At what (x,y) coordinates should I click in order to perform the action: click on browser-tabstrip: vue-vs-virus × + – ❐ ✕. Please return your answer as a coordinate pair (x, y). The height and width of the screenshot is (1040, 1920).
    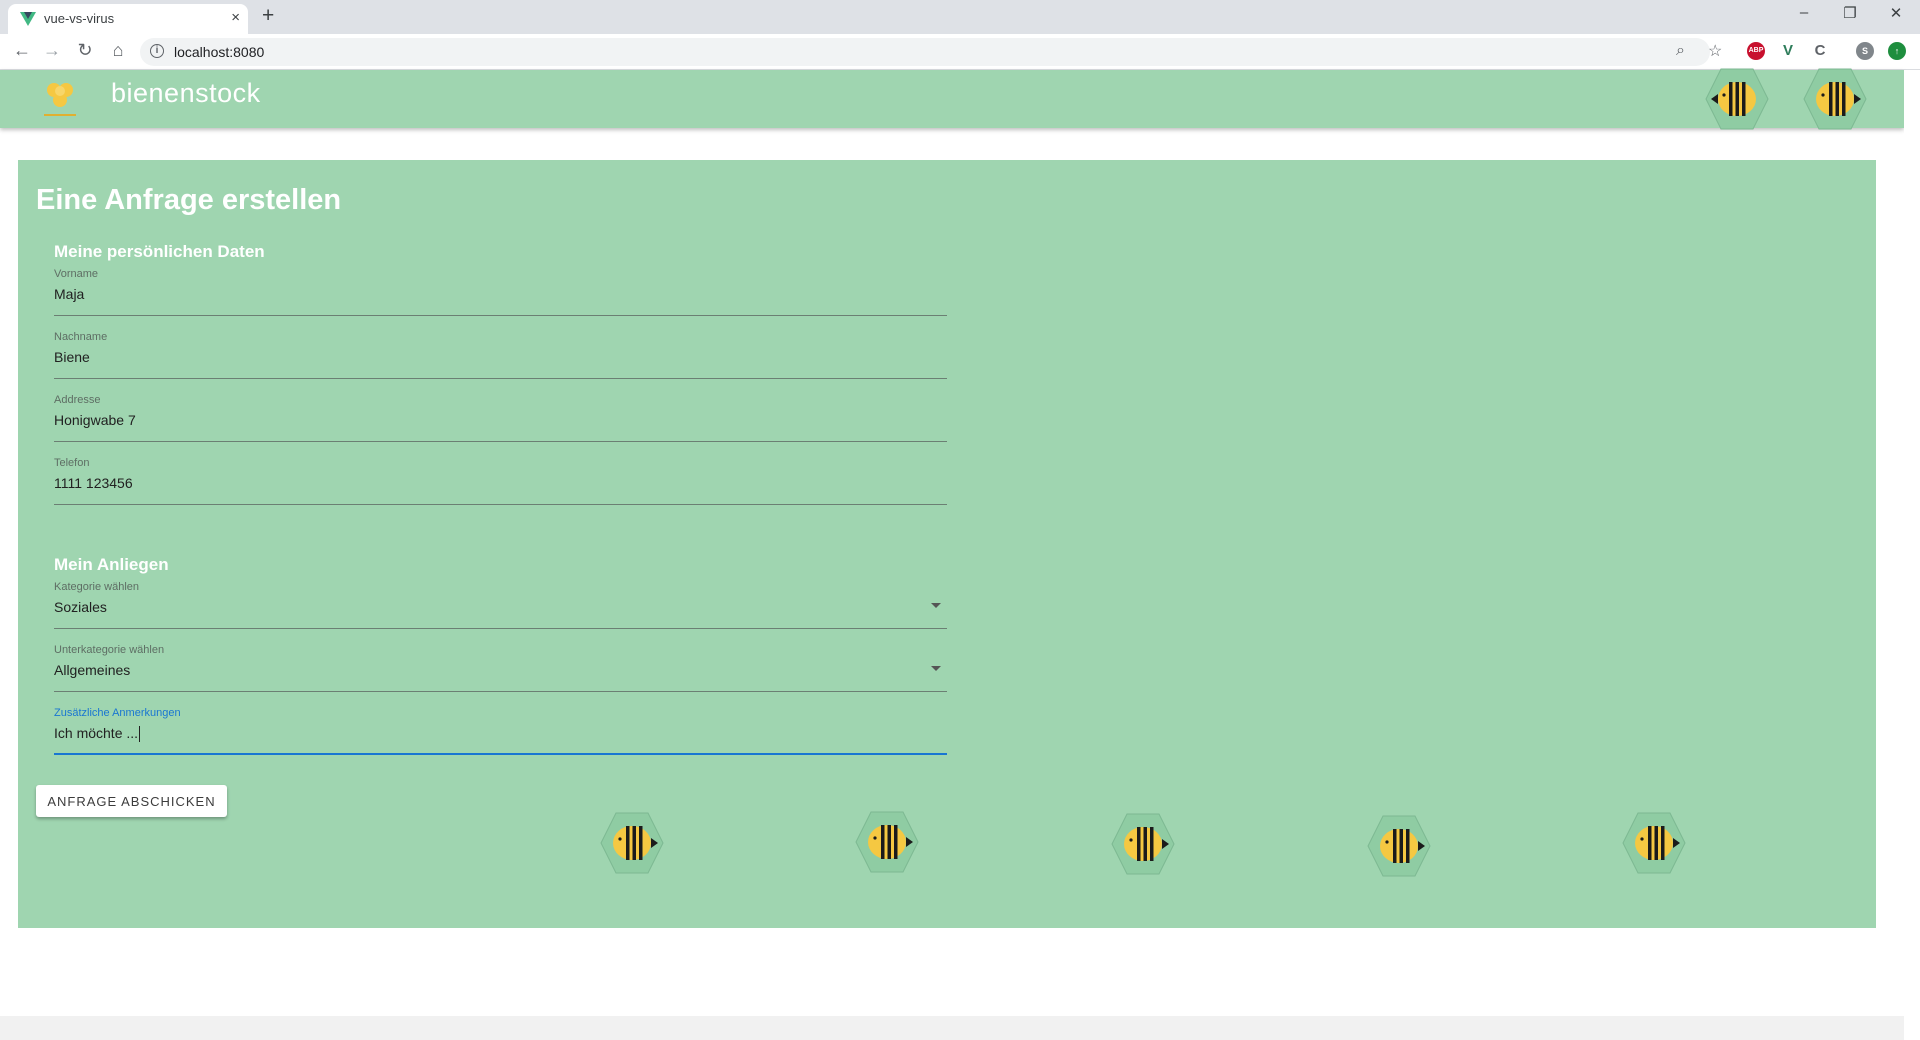
    Looking at the image, I should click on (960, 17).